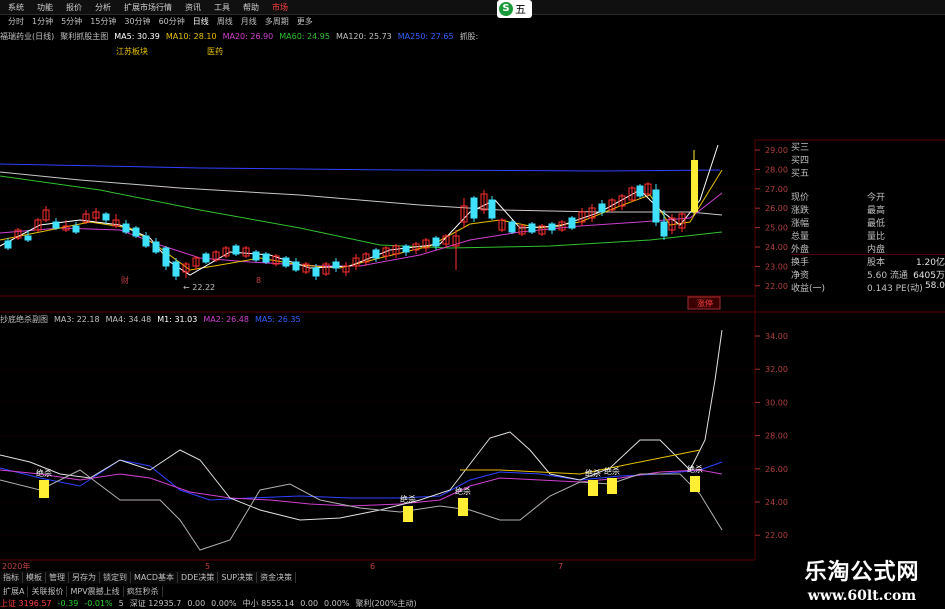 The width and height of the screenshot is (945, 609). I want to click on sub-axis-label: 34.00, so click(776, 336).